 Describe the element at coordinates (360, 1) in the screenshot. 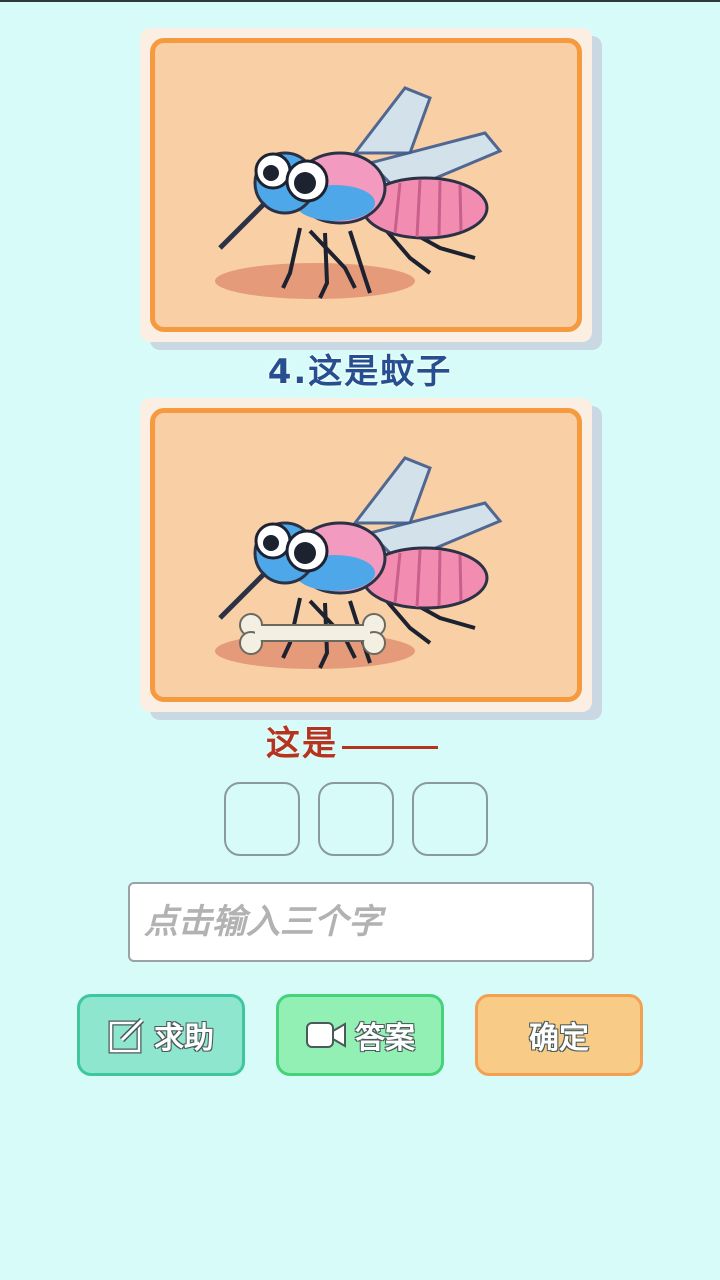

I see `status-line` at that location.